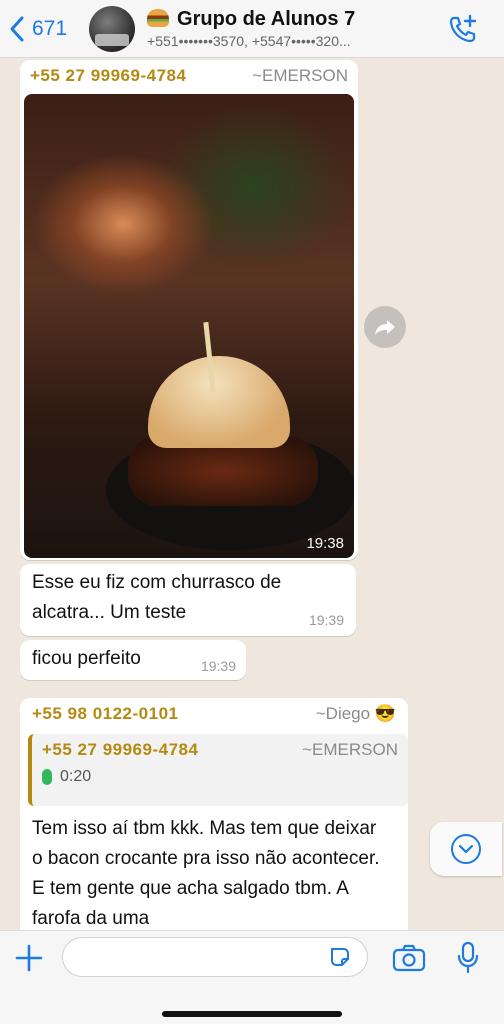 The width and height of the screenshot is (504, 1024). Describe the element at coordinates (86, 658) in the screenshot. I see `message-text: ficou perfeito` at that location.